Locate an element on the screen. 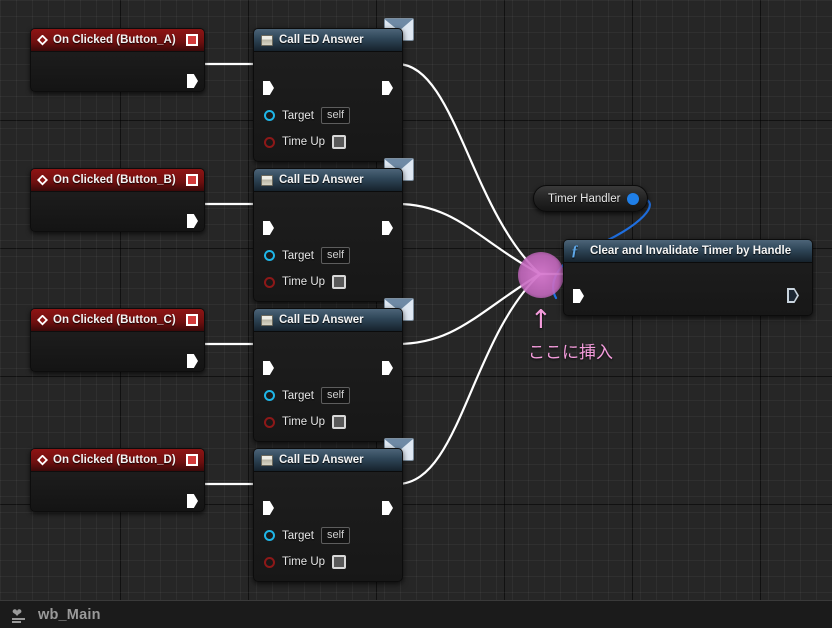 This screenshot has width=832, height=628. handle-label: Handle is located at coordinates (611, 315).